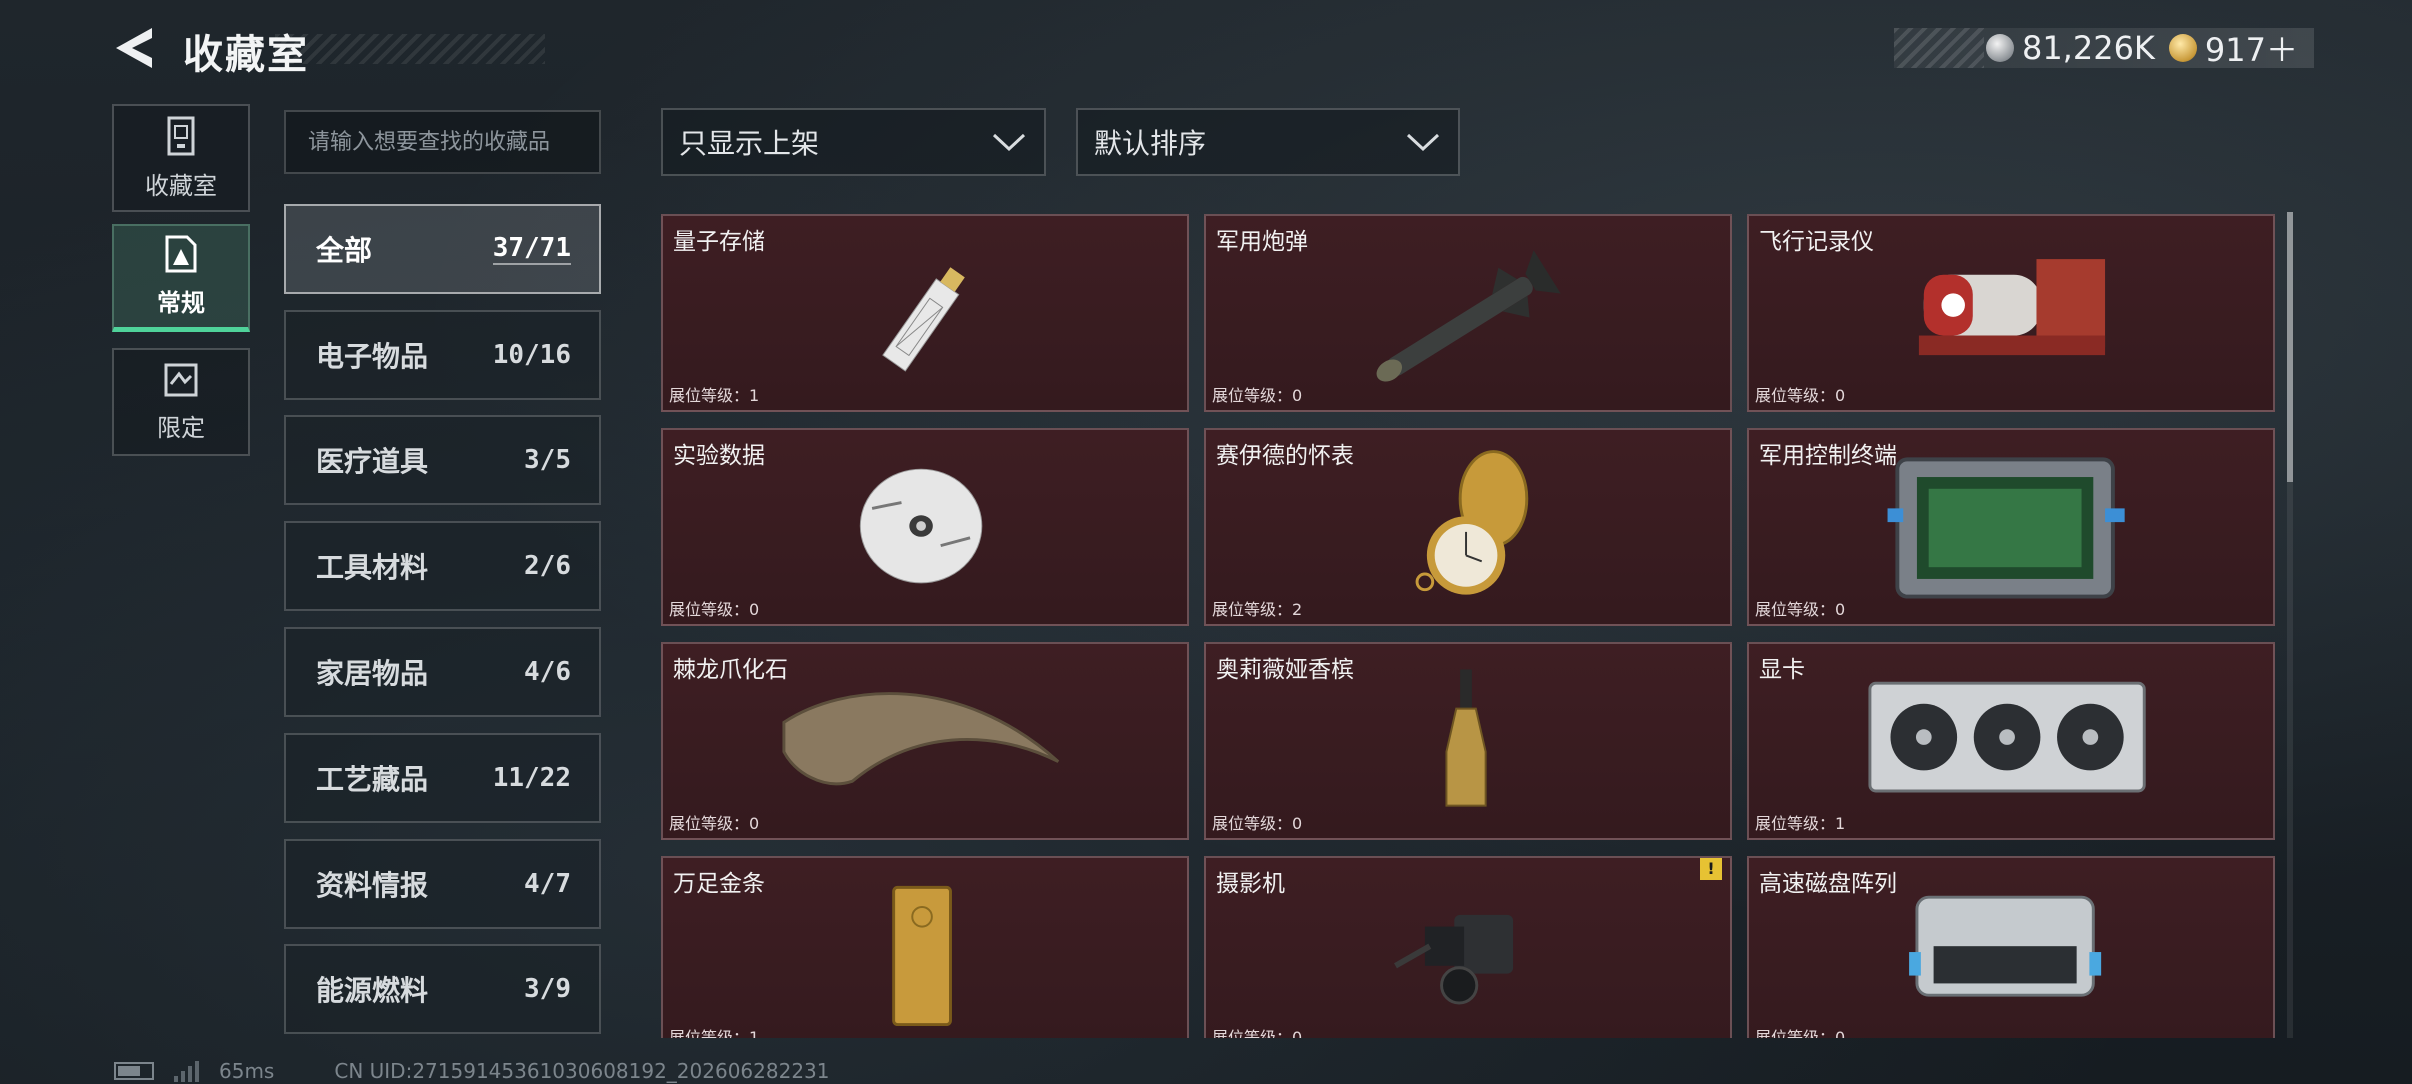  What do you see at coordinates (1999, 48) in the screenshot?
I see `silver-coin-icon` at bounding box center [1999, 48].